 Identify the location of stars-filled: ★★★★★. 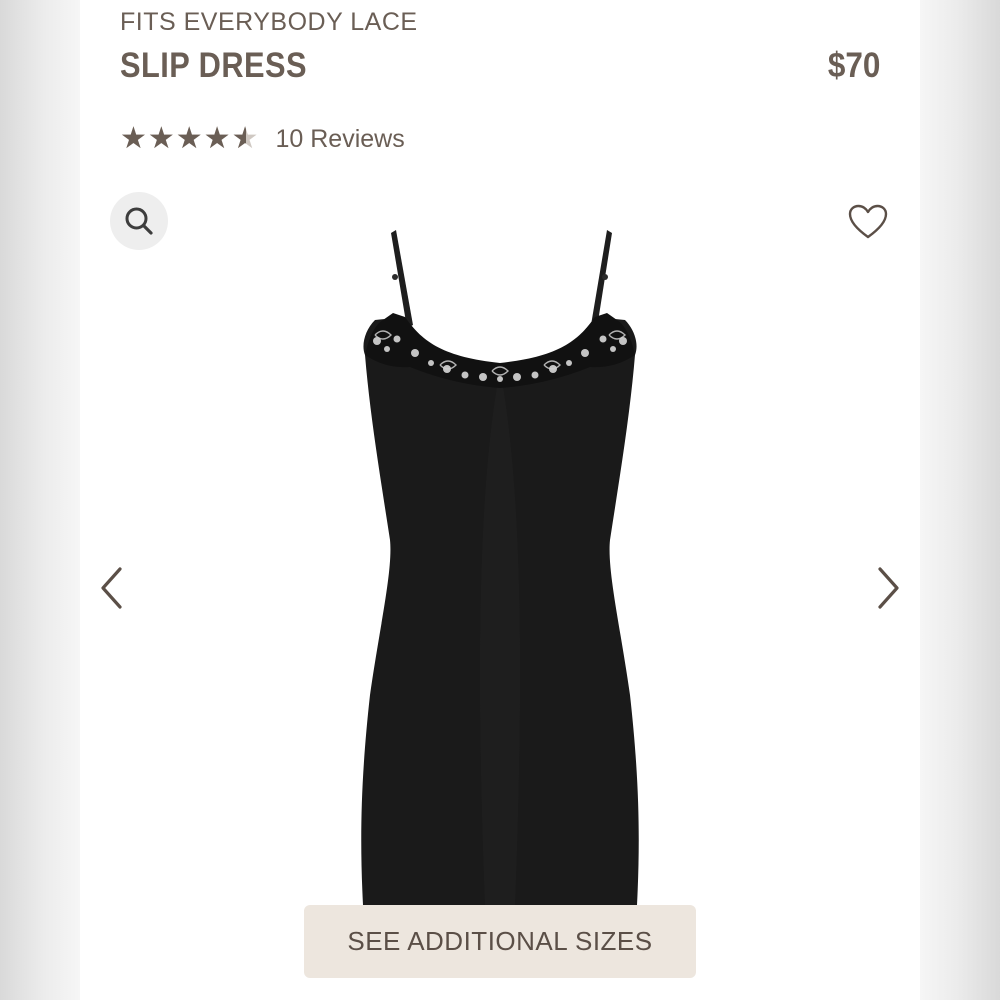
(183, 139).